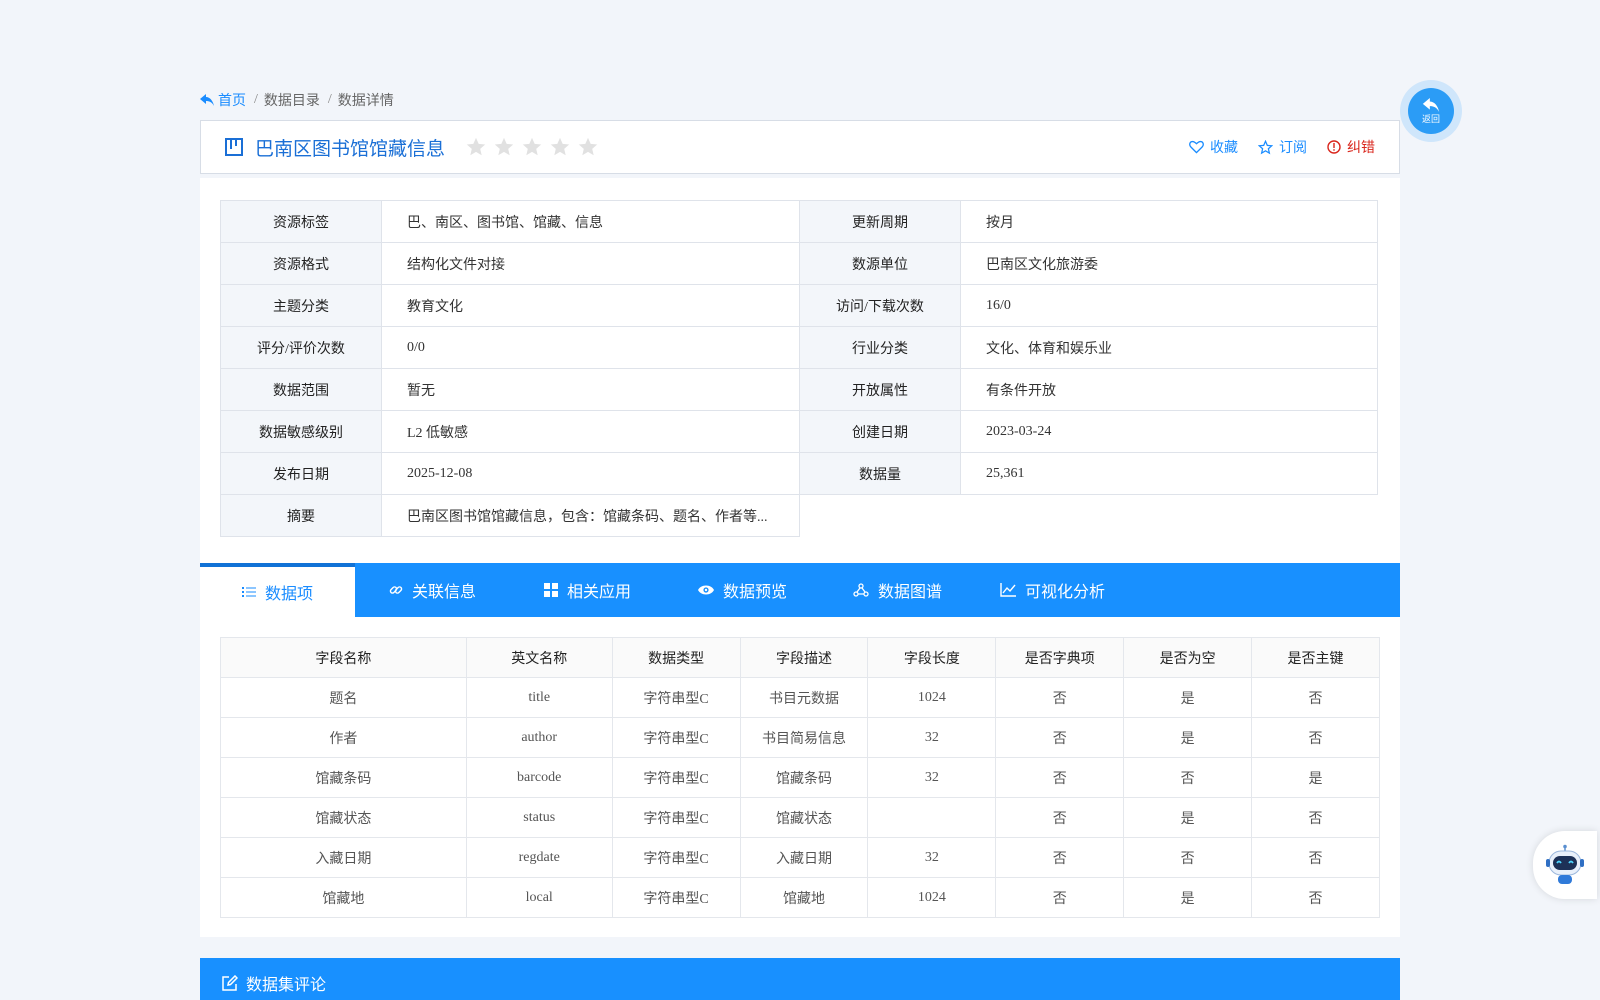  Describe the element at coordinates (443, 592) in the screenshot. I see `tab-label: 关联信息` at that location.